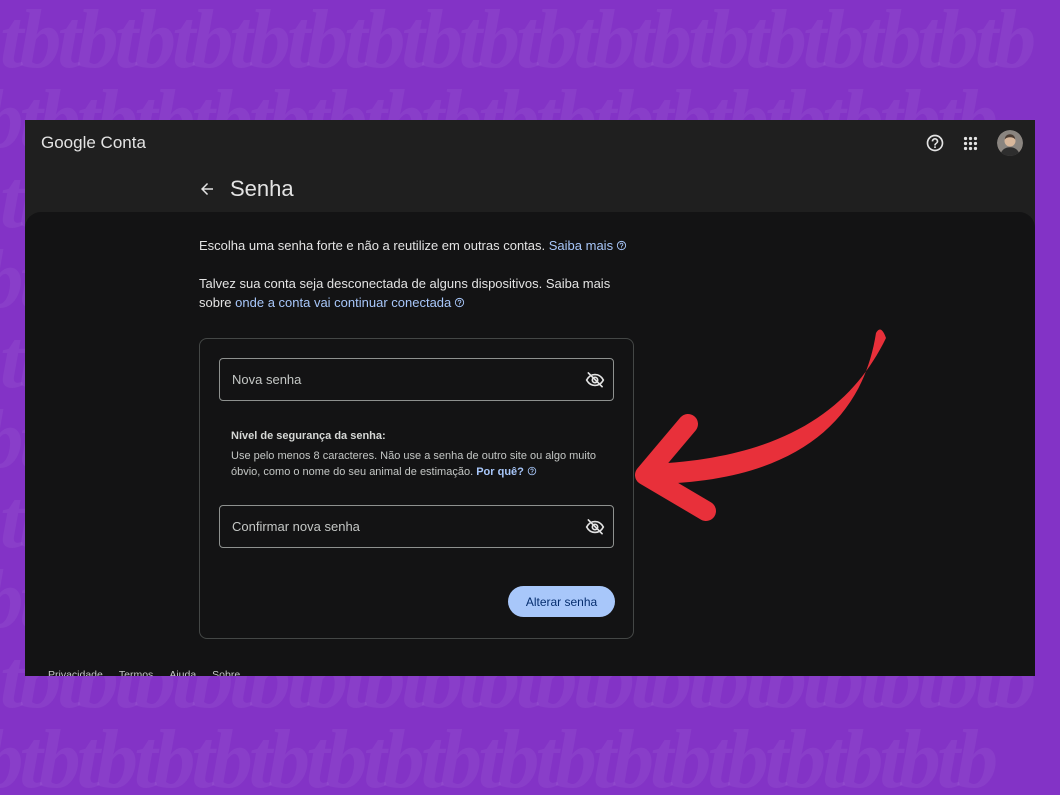 The width and height of the screenshot is (1060, 795). I want to click on footer-link-help: Ajuda, so click(182, 672).